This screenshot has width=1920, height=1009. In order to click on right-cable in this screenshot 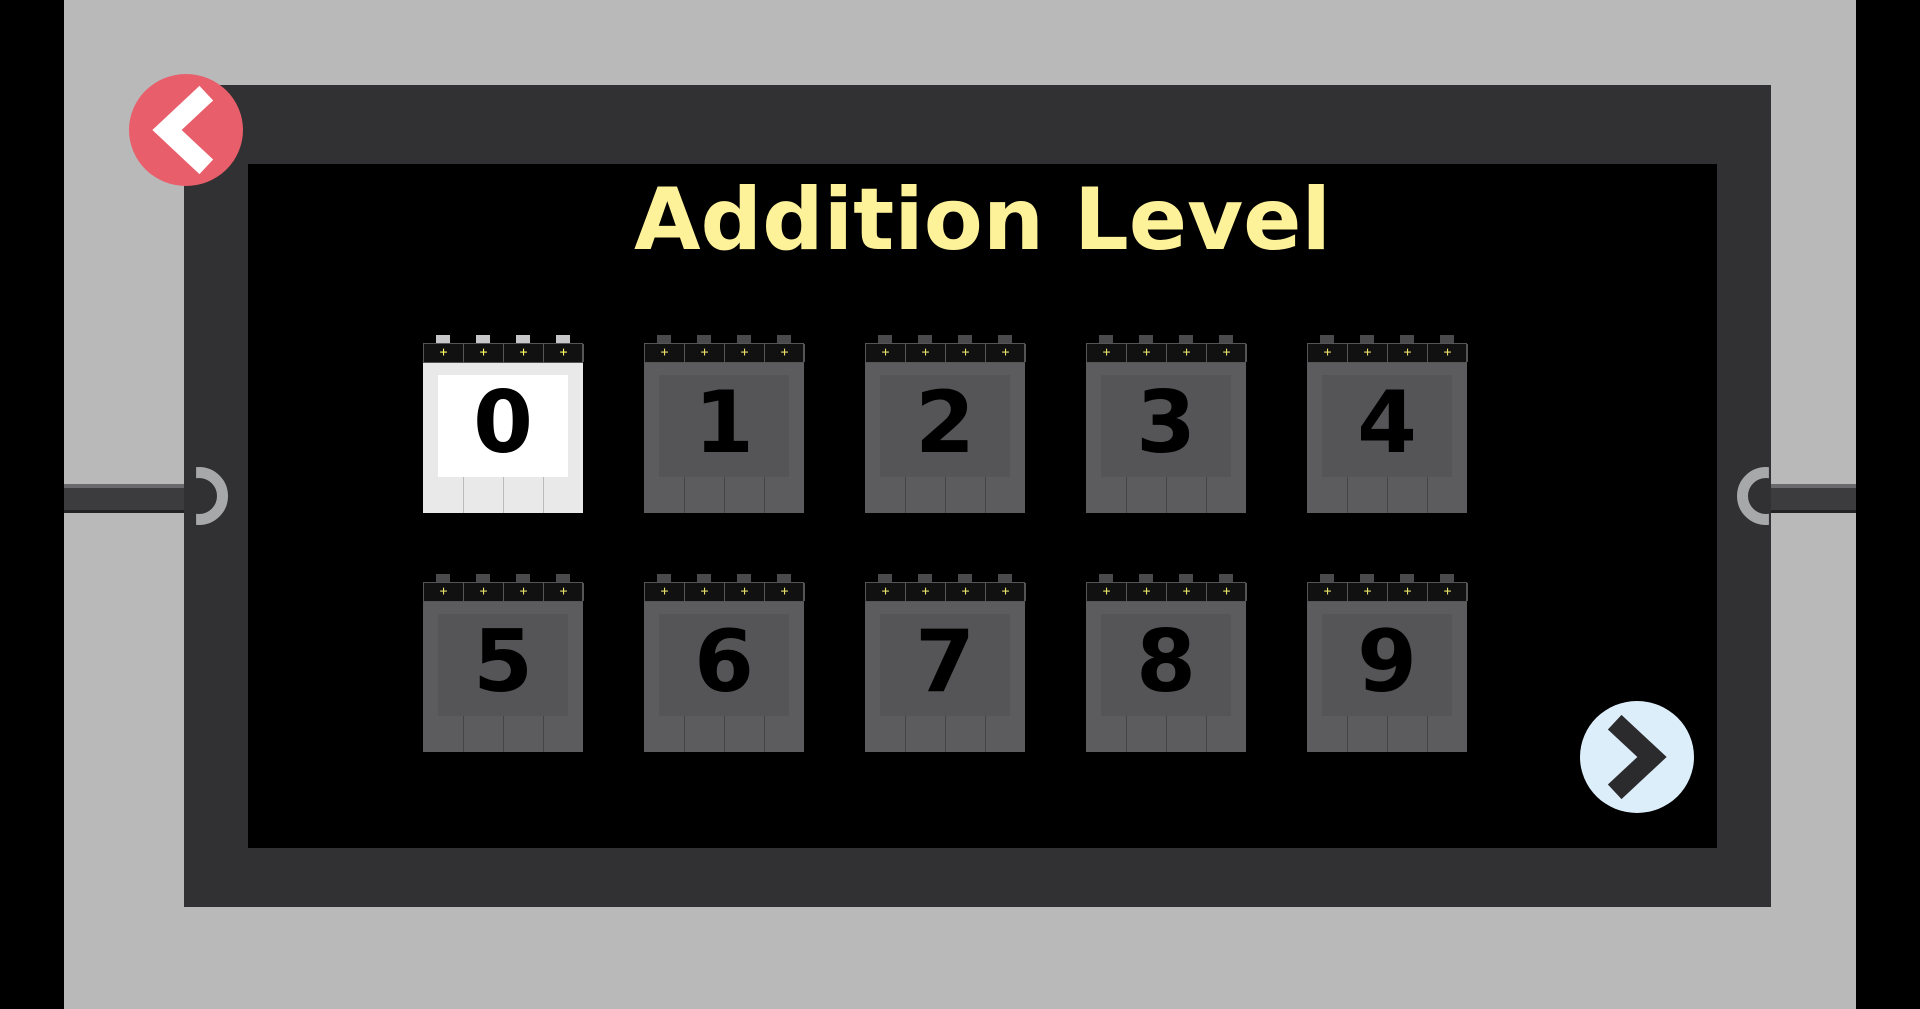, I will do `click(1809, 498)`.